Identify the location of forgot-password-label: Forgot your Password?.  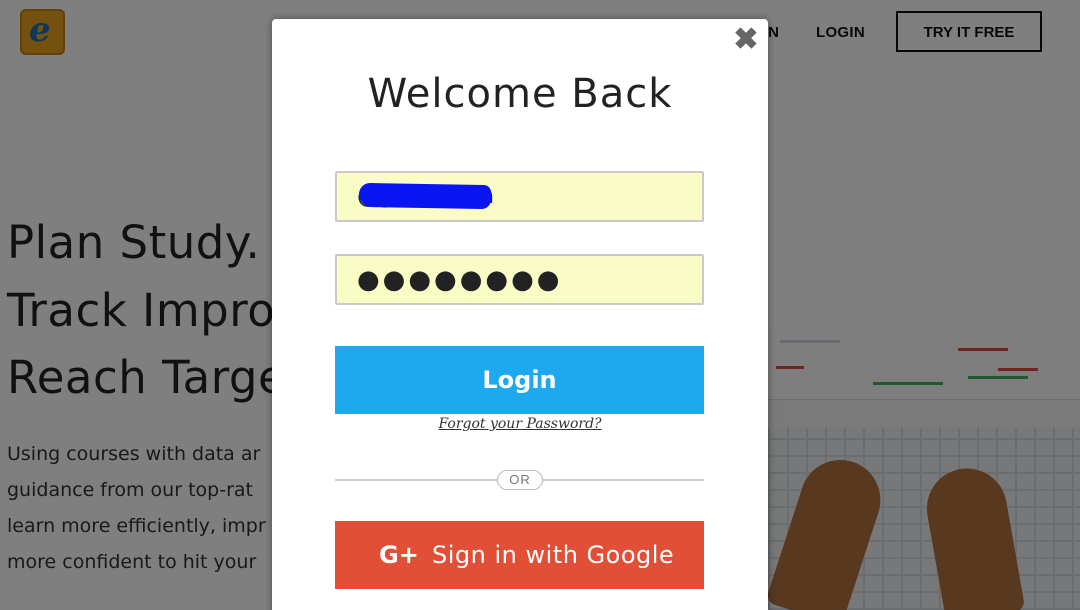
(519, 424).